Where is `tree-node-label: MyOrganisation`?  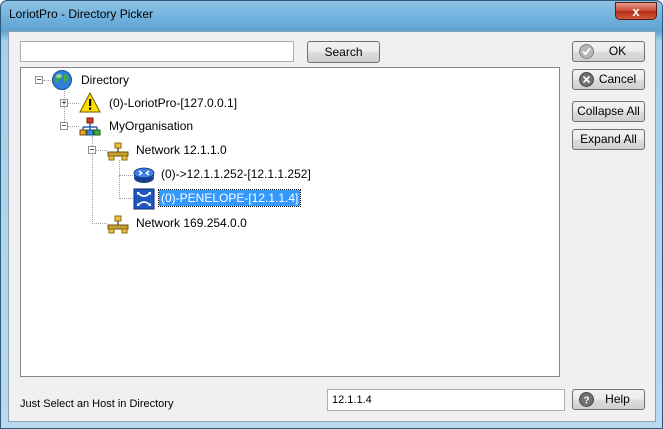
tree-node-label: MyOrganisation is located at coordinates (151, 126).